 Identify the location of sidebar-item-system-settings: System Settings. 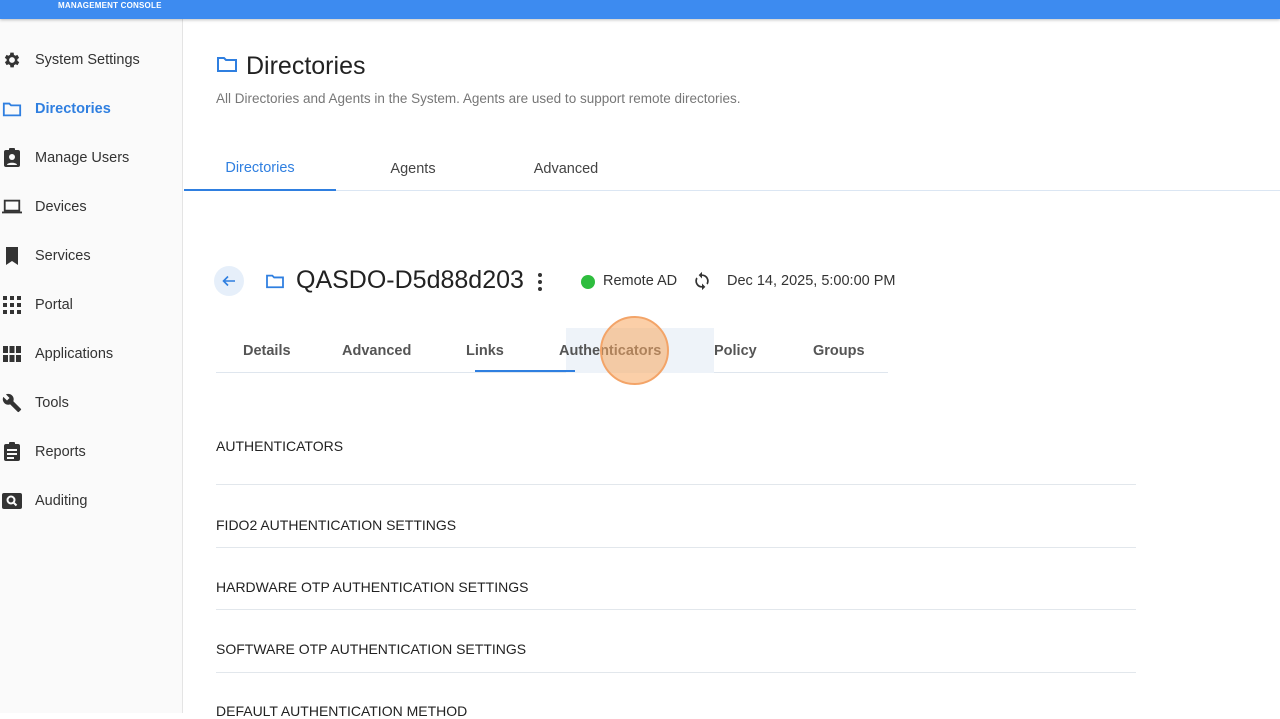
(91, 60).